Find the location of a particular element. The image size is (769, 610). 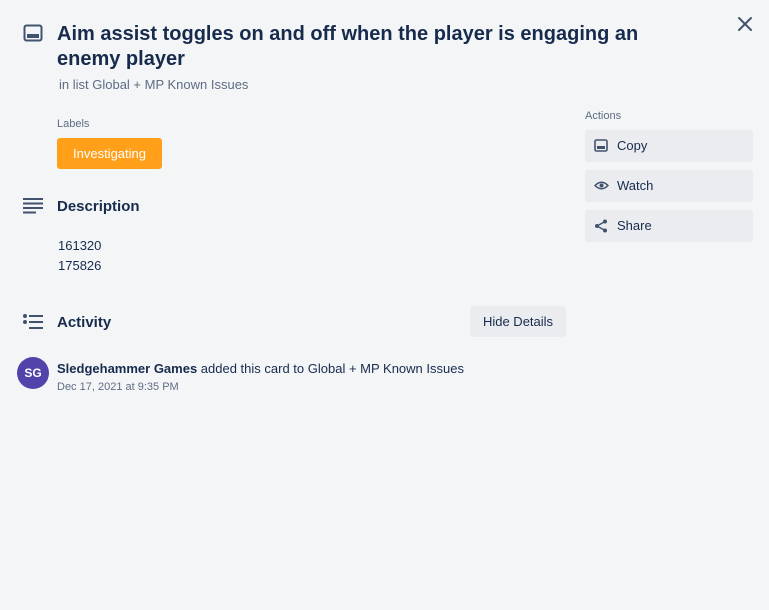

actions-heading: Actions is located at coordinates (603, 116).